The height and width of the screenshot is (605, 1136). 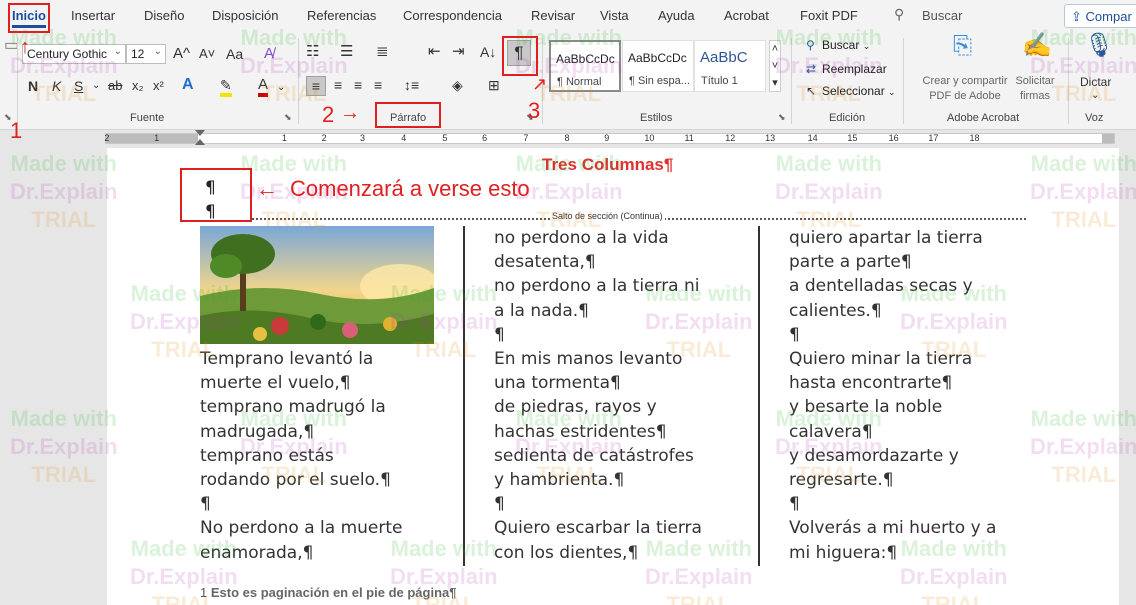 I want to click on select-button: ↖ Seleccionar ⌄, so click(x=851, y=91).